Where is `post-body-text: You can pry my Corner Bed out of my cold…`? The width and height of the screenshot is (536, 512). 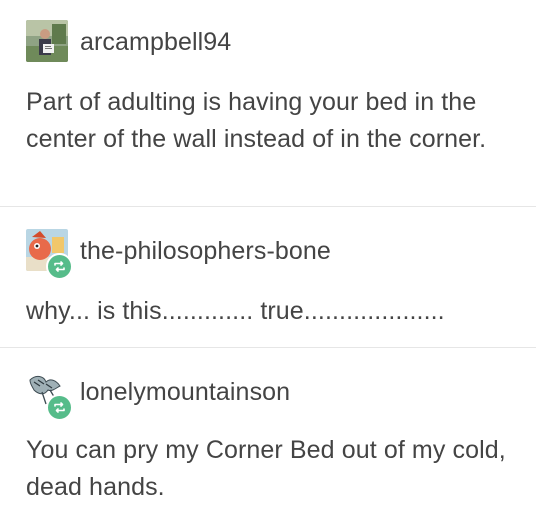
post-body-text: You can pry my Corner Bed out of my cold… is located at coordinates (266, 468).